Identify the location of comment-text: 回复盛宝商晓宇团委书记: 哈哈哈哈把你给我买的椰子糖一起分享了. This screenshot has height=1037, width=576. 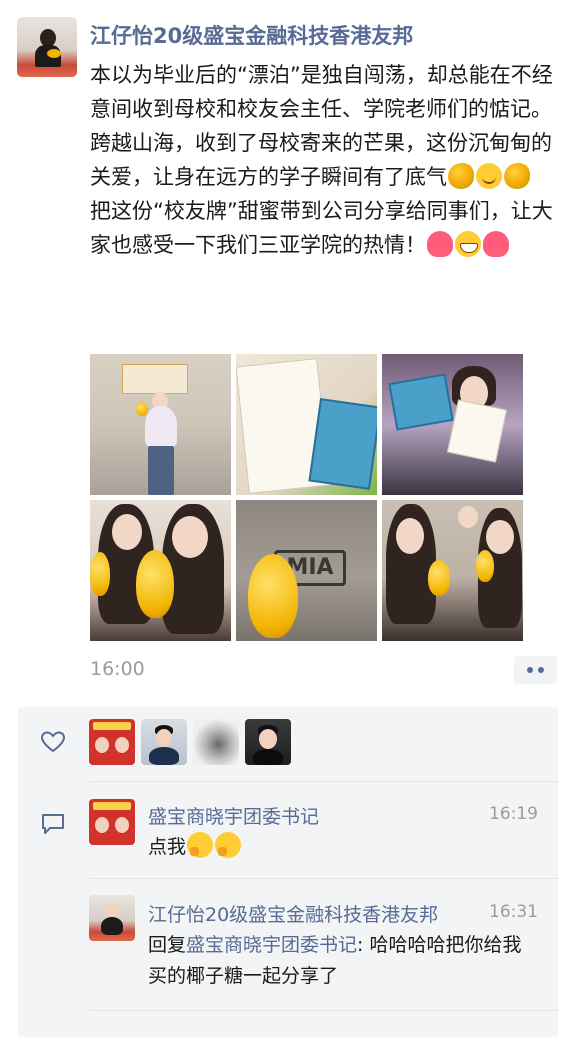
(343, 961).